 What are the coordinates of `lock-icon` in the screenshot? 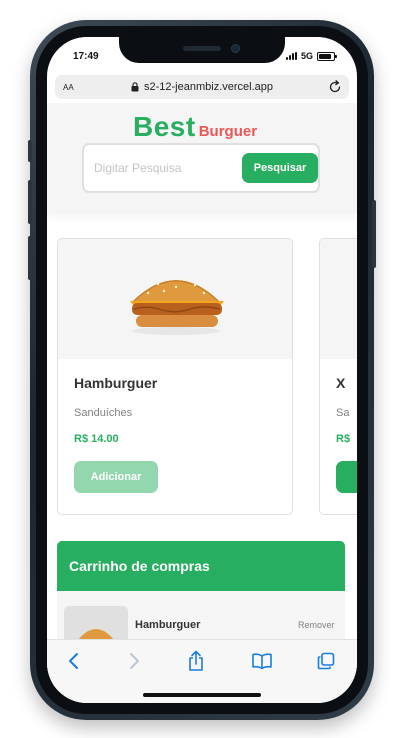 It's located at (135, 87).